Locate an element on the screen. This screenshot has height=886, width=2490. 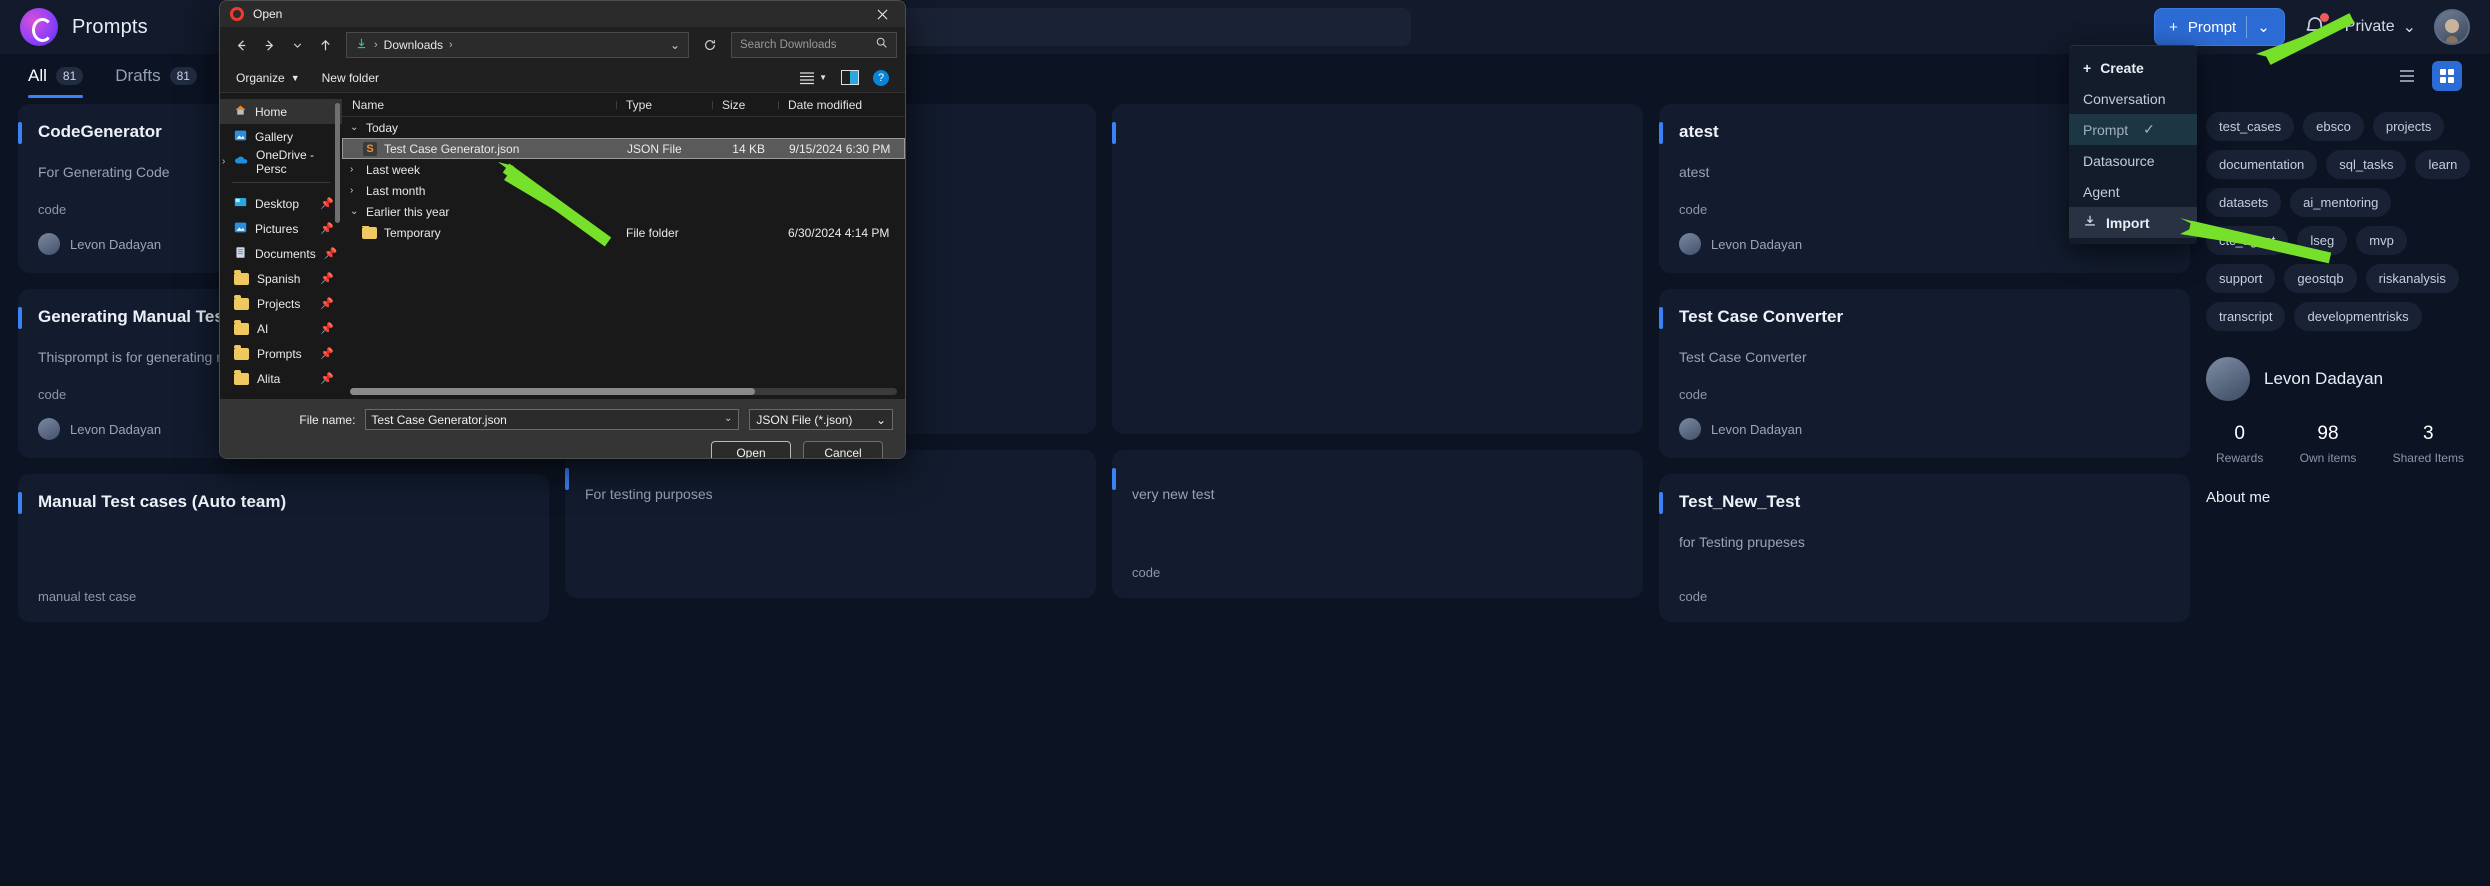
profile-header: Levon Dadayan is located at coordinates (2340, 379).